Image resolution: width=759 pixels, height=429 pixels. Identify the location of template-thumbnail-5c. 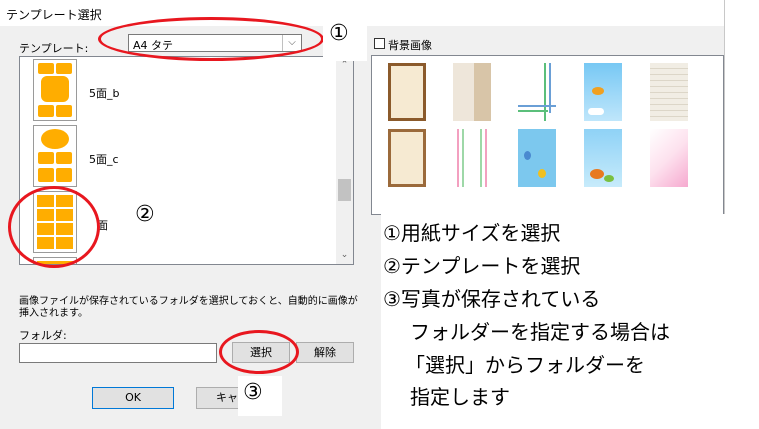
(55, 156).